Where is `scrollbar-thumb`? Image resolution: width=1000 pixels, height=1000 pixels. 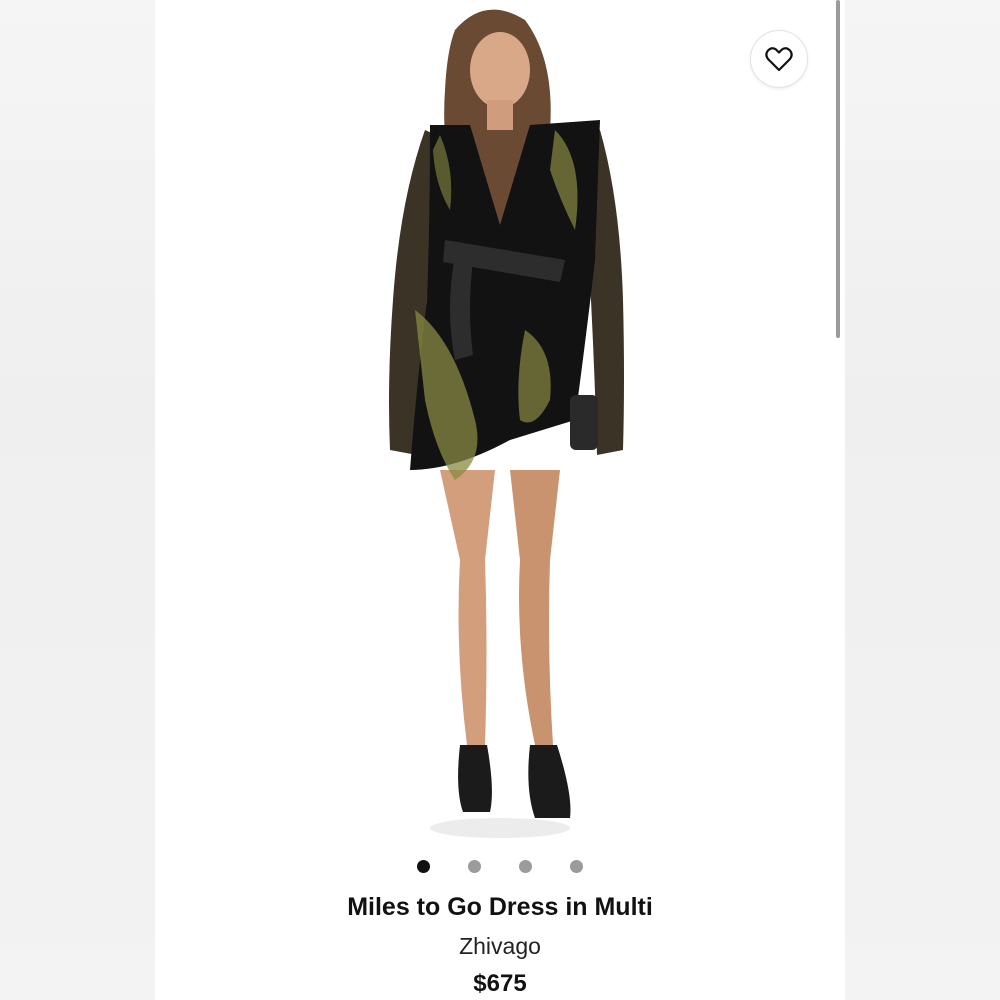 scrollbar-thumb is located at coordinates (838, 169).